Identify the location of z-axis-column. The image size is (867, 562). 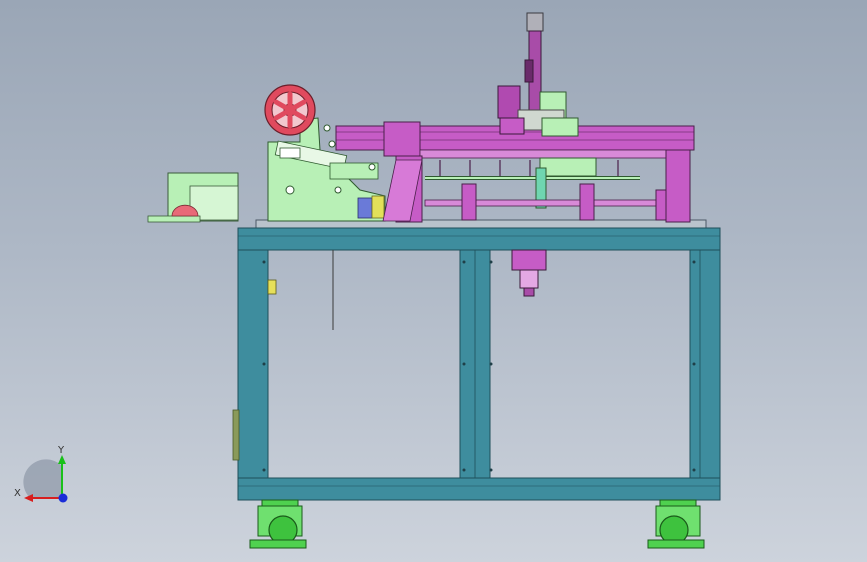
(538, 74).